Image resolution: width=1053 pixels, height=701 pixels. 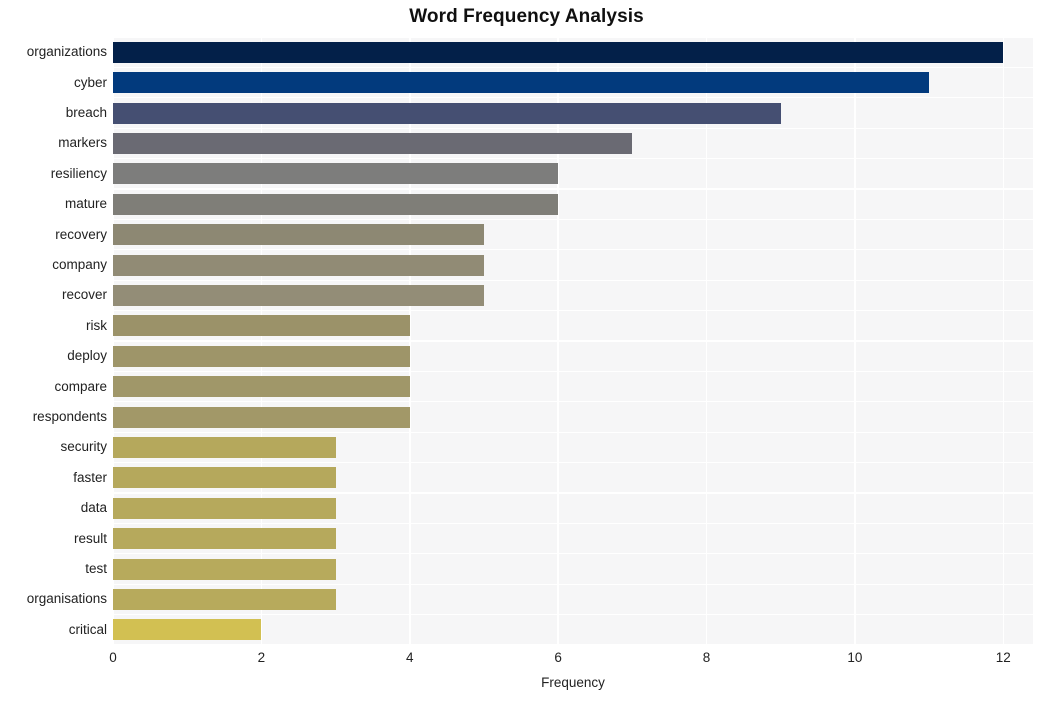 I want to click on y-tick-label-risk: risk, so click(x=96, y=325).